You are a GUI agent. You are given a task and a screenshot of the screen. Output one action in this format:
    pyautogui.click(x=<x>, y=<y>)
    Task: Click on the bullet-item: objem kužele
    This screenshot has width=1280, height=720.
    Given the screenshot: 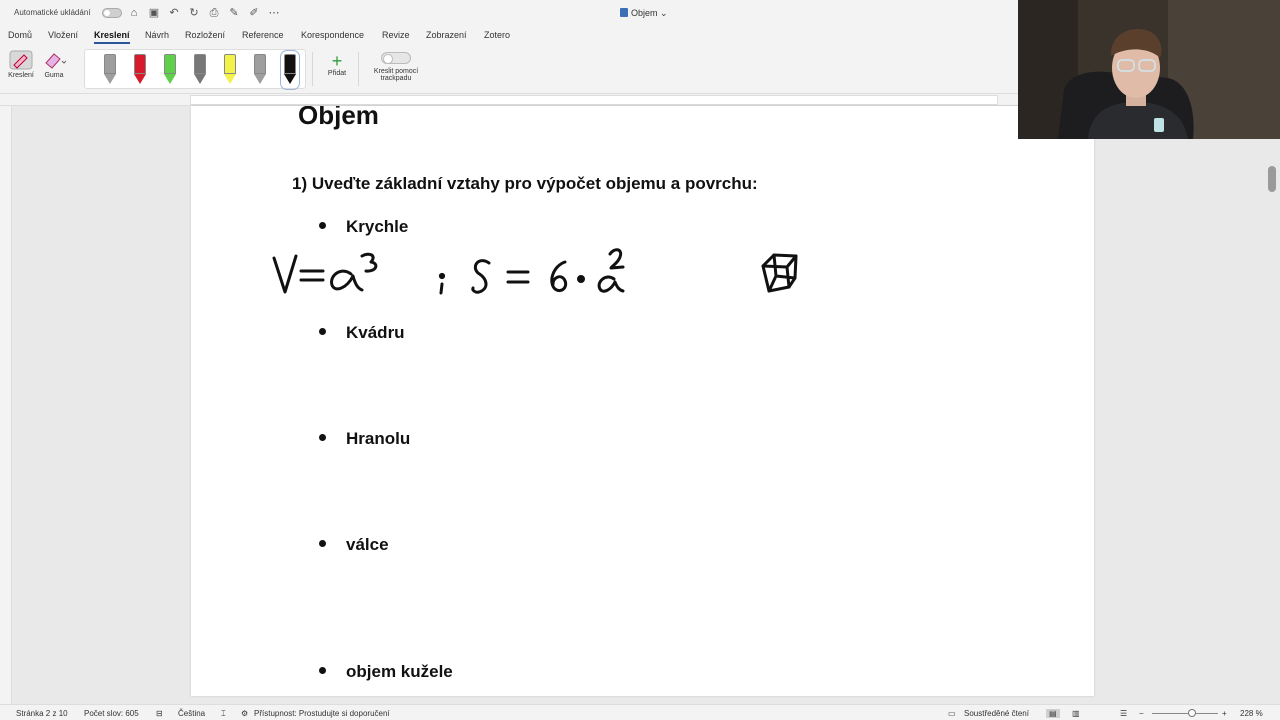 What is the action you would take?
    pyautogui.click(x=386, y=672)
    